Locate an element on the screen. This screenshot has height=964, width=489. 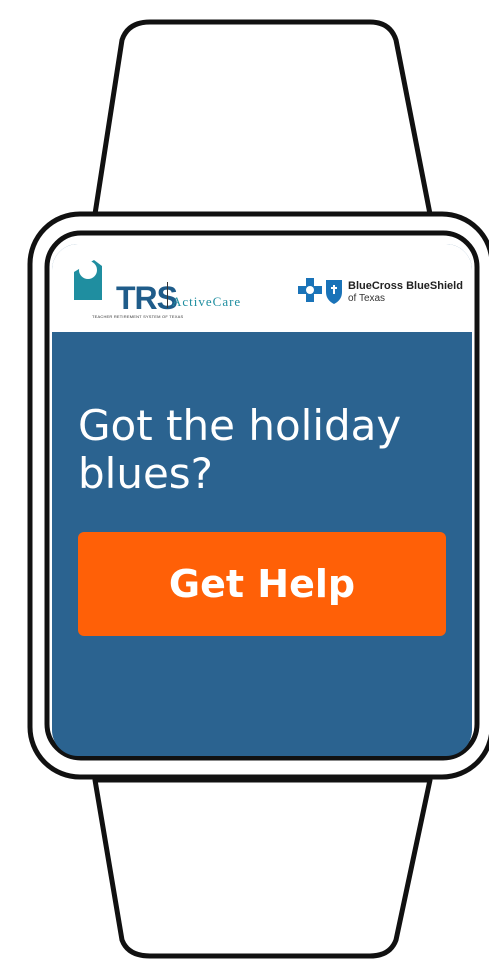
ad-headline: Got the holiday blues? is located at coordinates (240, 449).